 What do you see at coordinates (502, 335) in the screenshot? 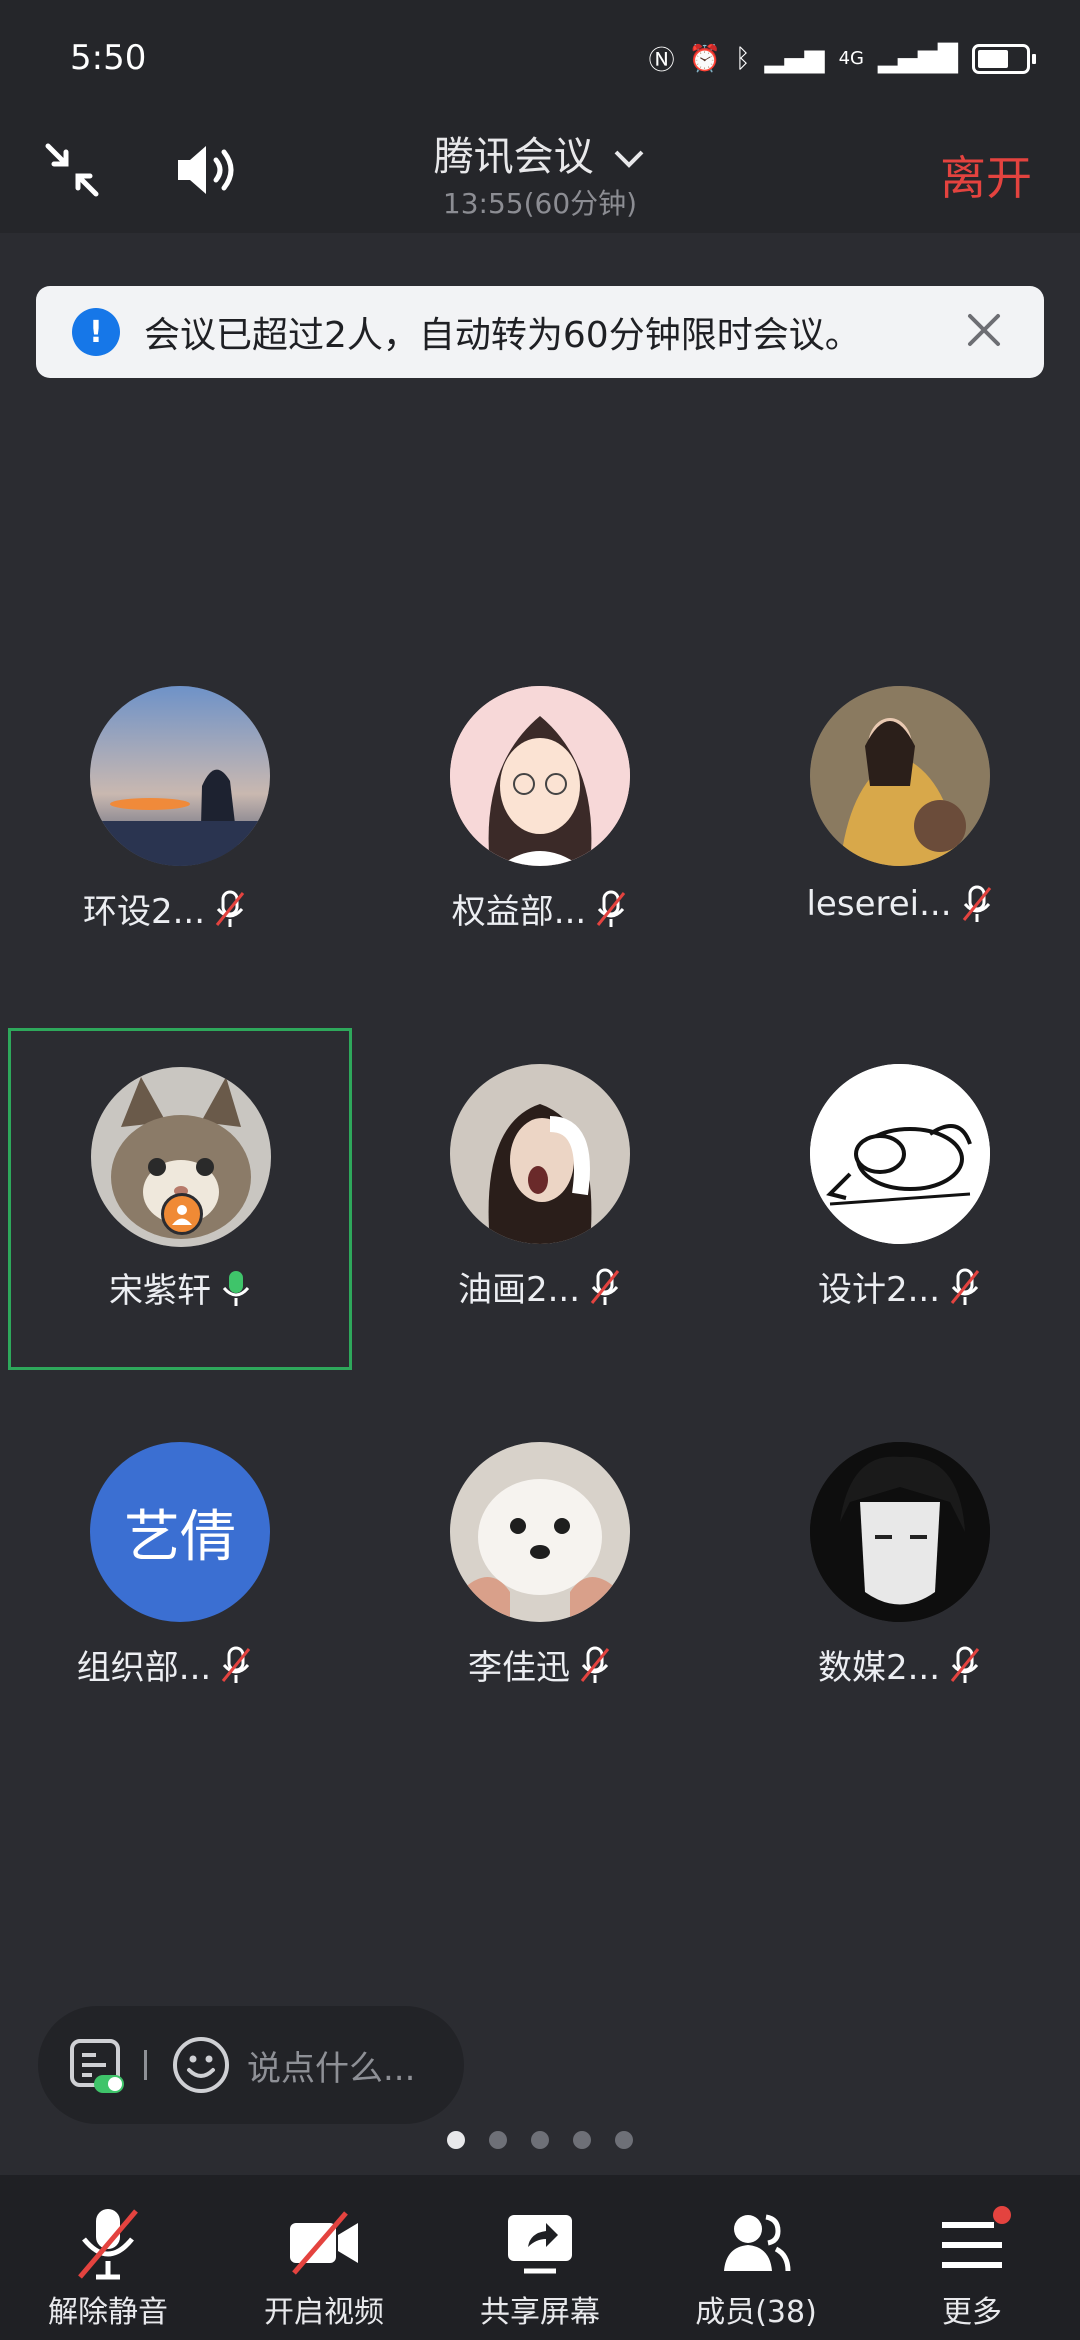
I see `notice-text: 会议已超过2人，自动转为60分钟限时会议。` at bounding box center [502, 335].